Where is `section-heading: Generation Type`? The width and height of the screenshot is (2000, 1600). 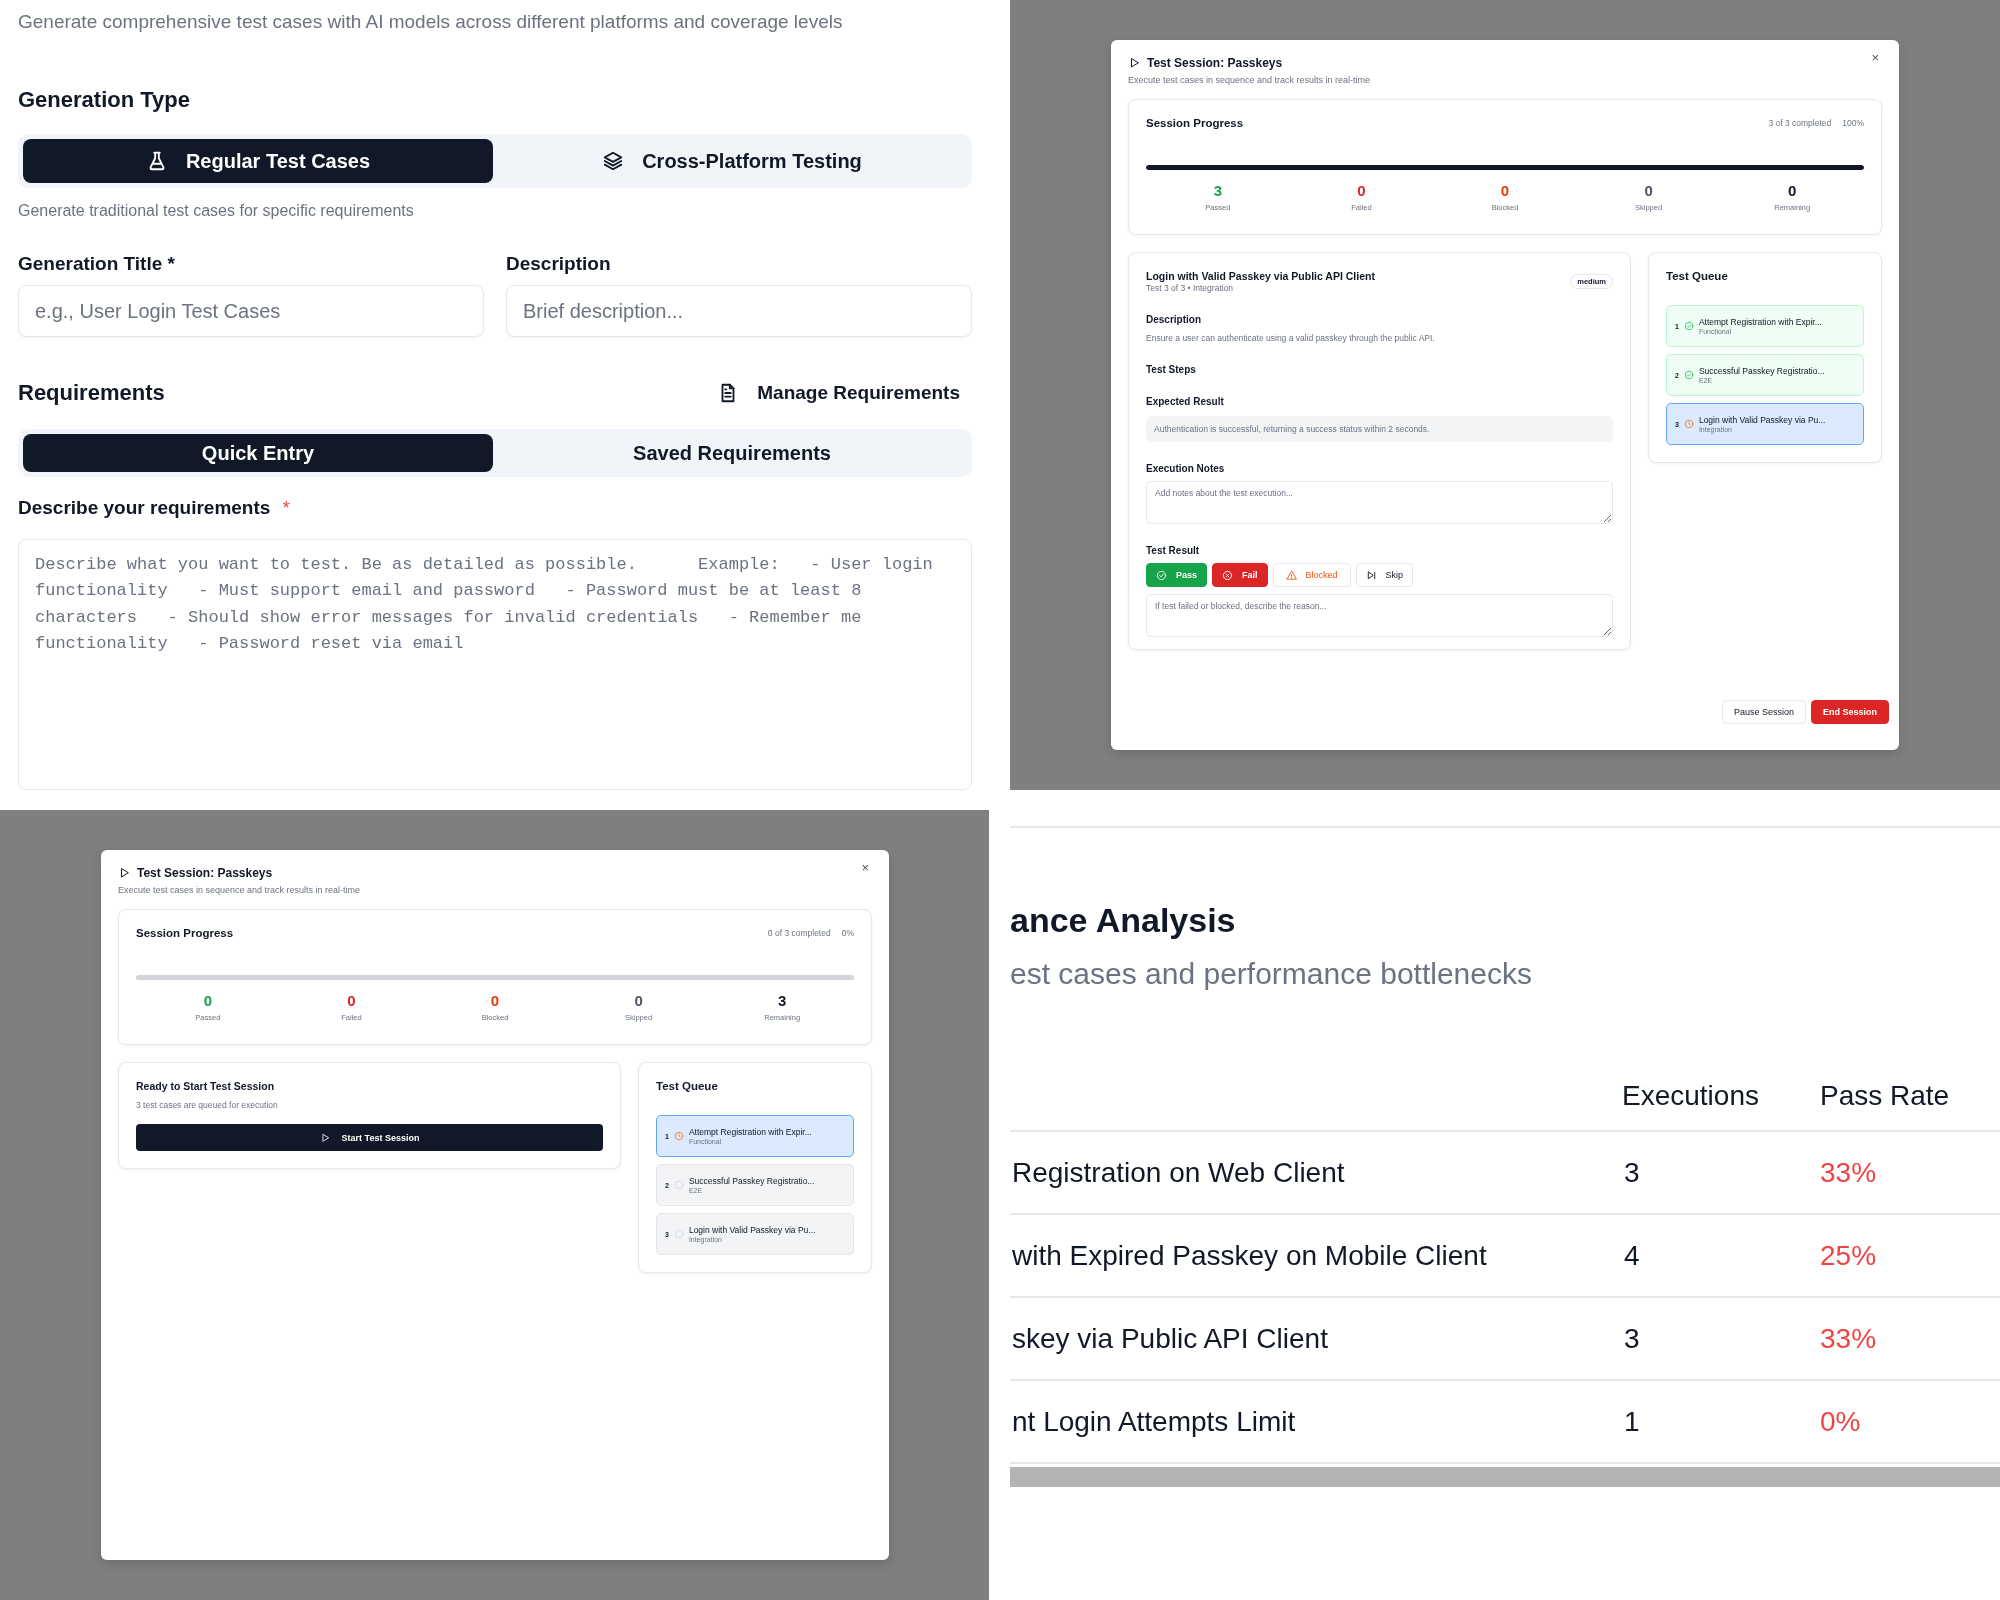 section-heading: Generation Type is located at coordinates (104, 100).